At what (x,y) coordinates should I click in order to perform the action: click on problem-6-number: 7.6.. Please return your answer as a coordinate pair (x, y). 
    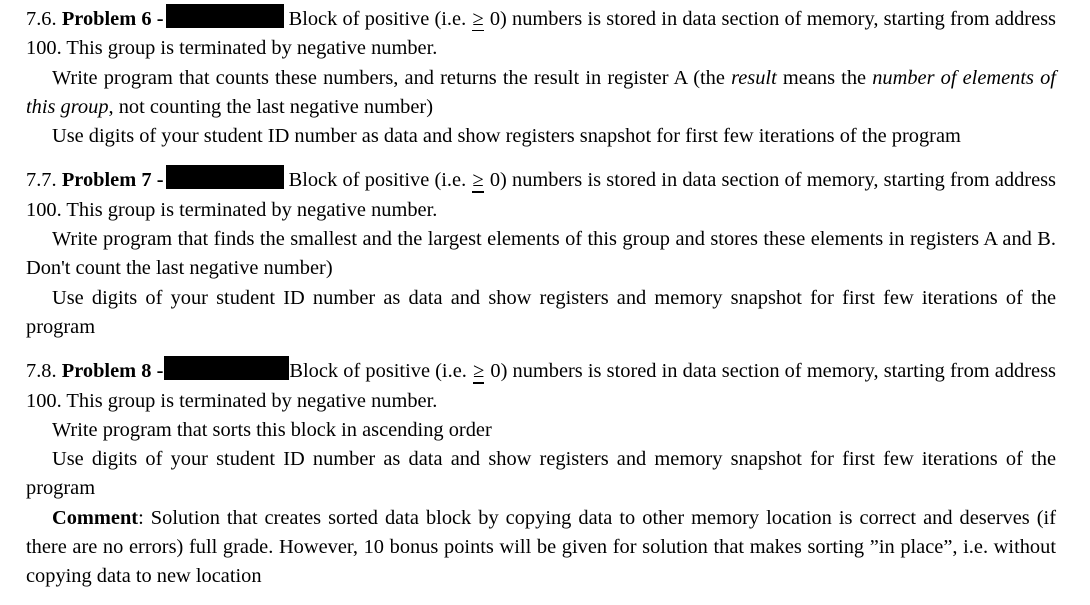
    Looking at the image, I should click on (41, 19).